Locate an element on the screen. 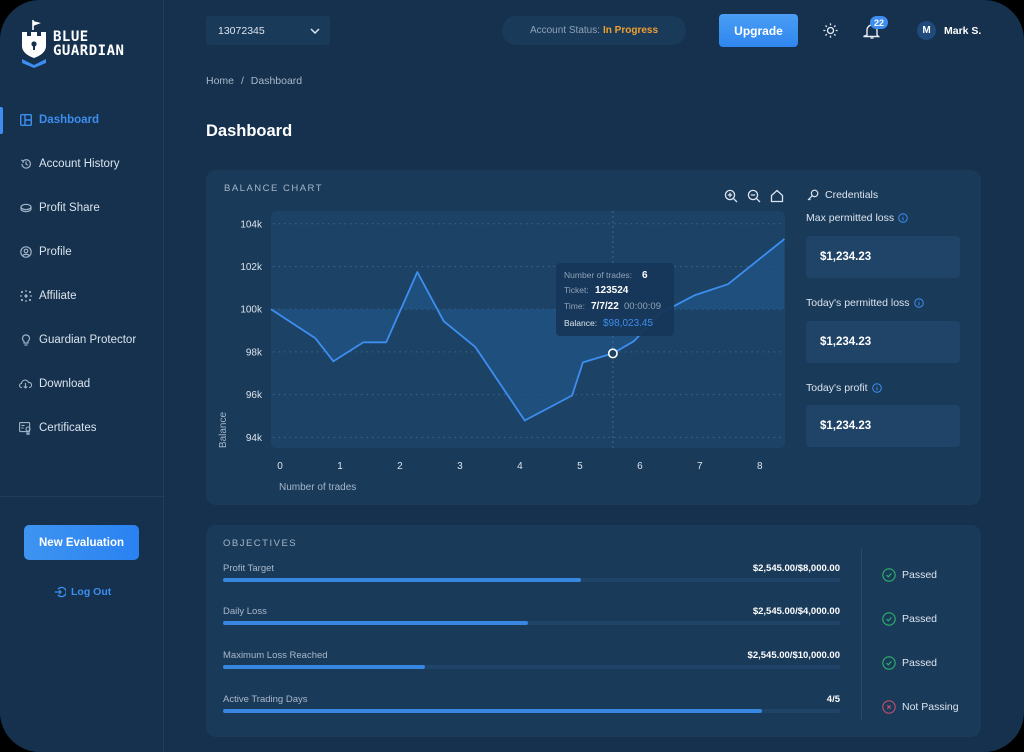  objective-status: Not Passing is located at coordinates (920, 707).